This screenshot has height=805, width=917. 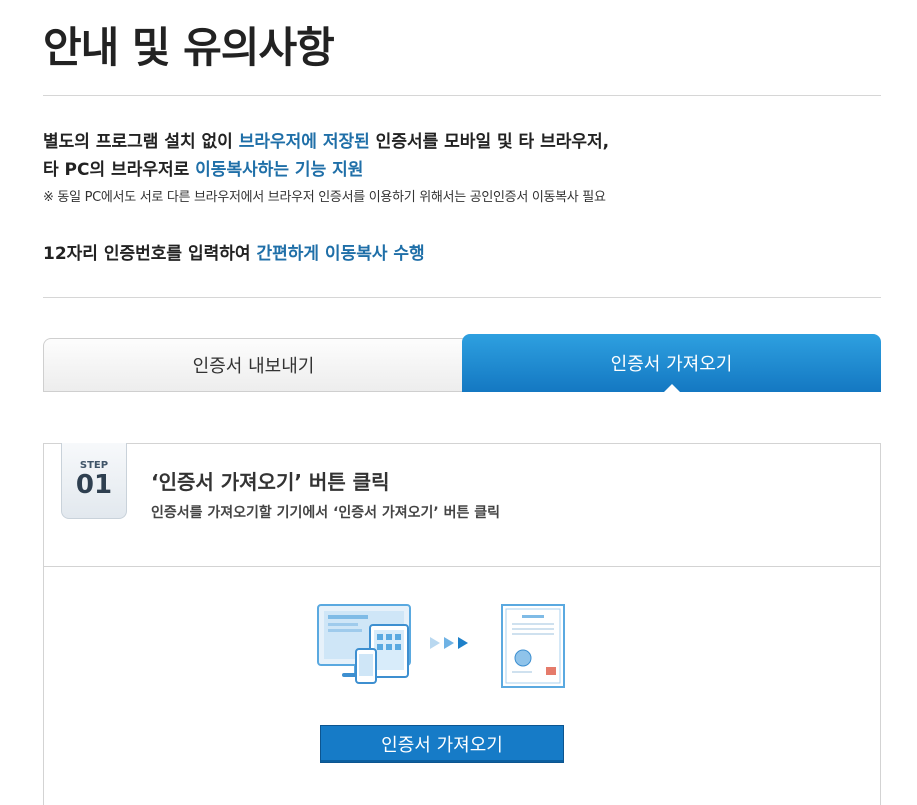 I want to click on tab-label: 인증서 내보내기, so click(x=253, y=366).